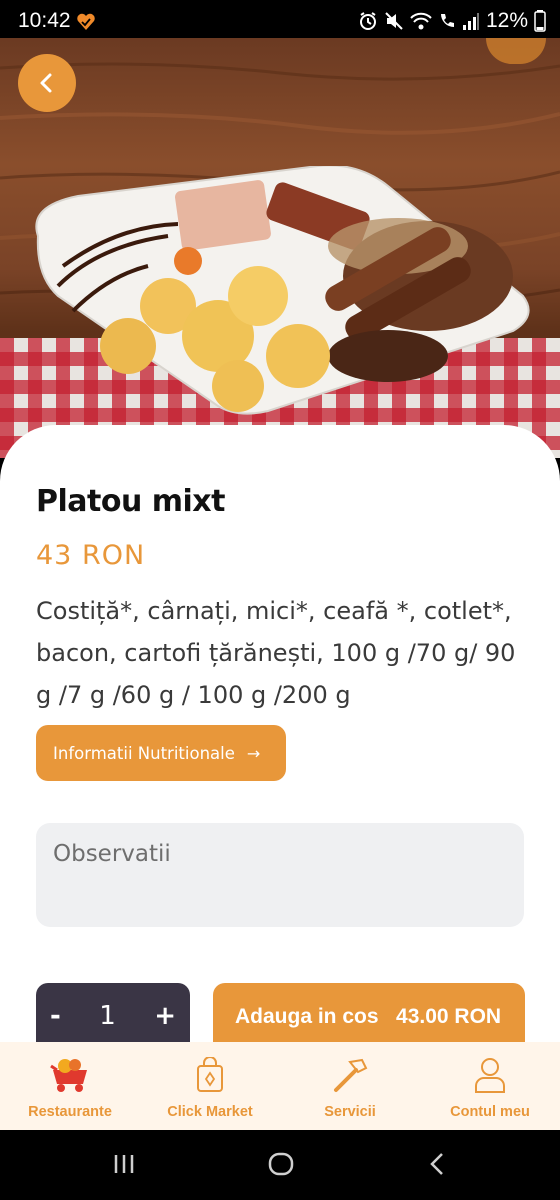  I want to click on signal-icon, so click(470, 21).